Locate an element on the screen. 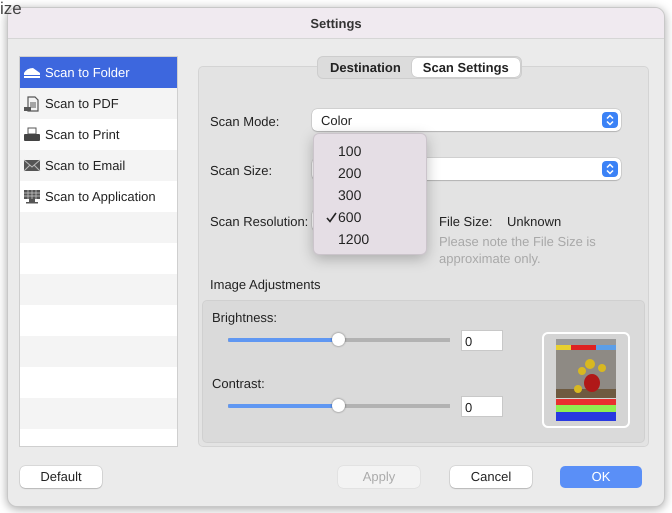  tab: Destination is located at coordinates (365, 67).